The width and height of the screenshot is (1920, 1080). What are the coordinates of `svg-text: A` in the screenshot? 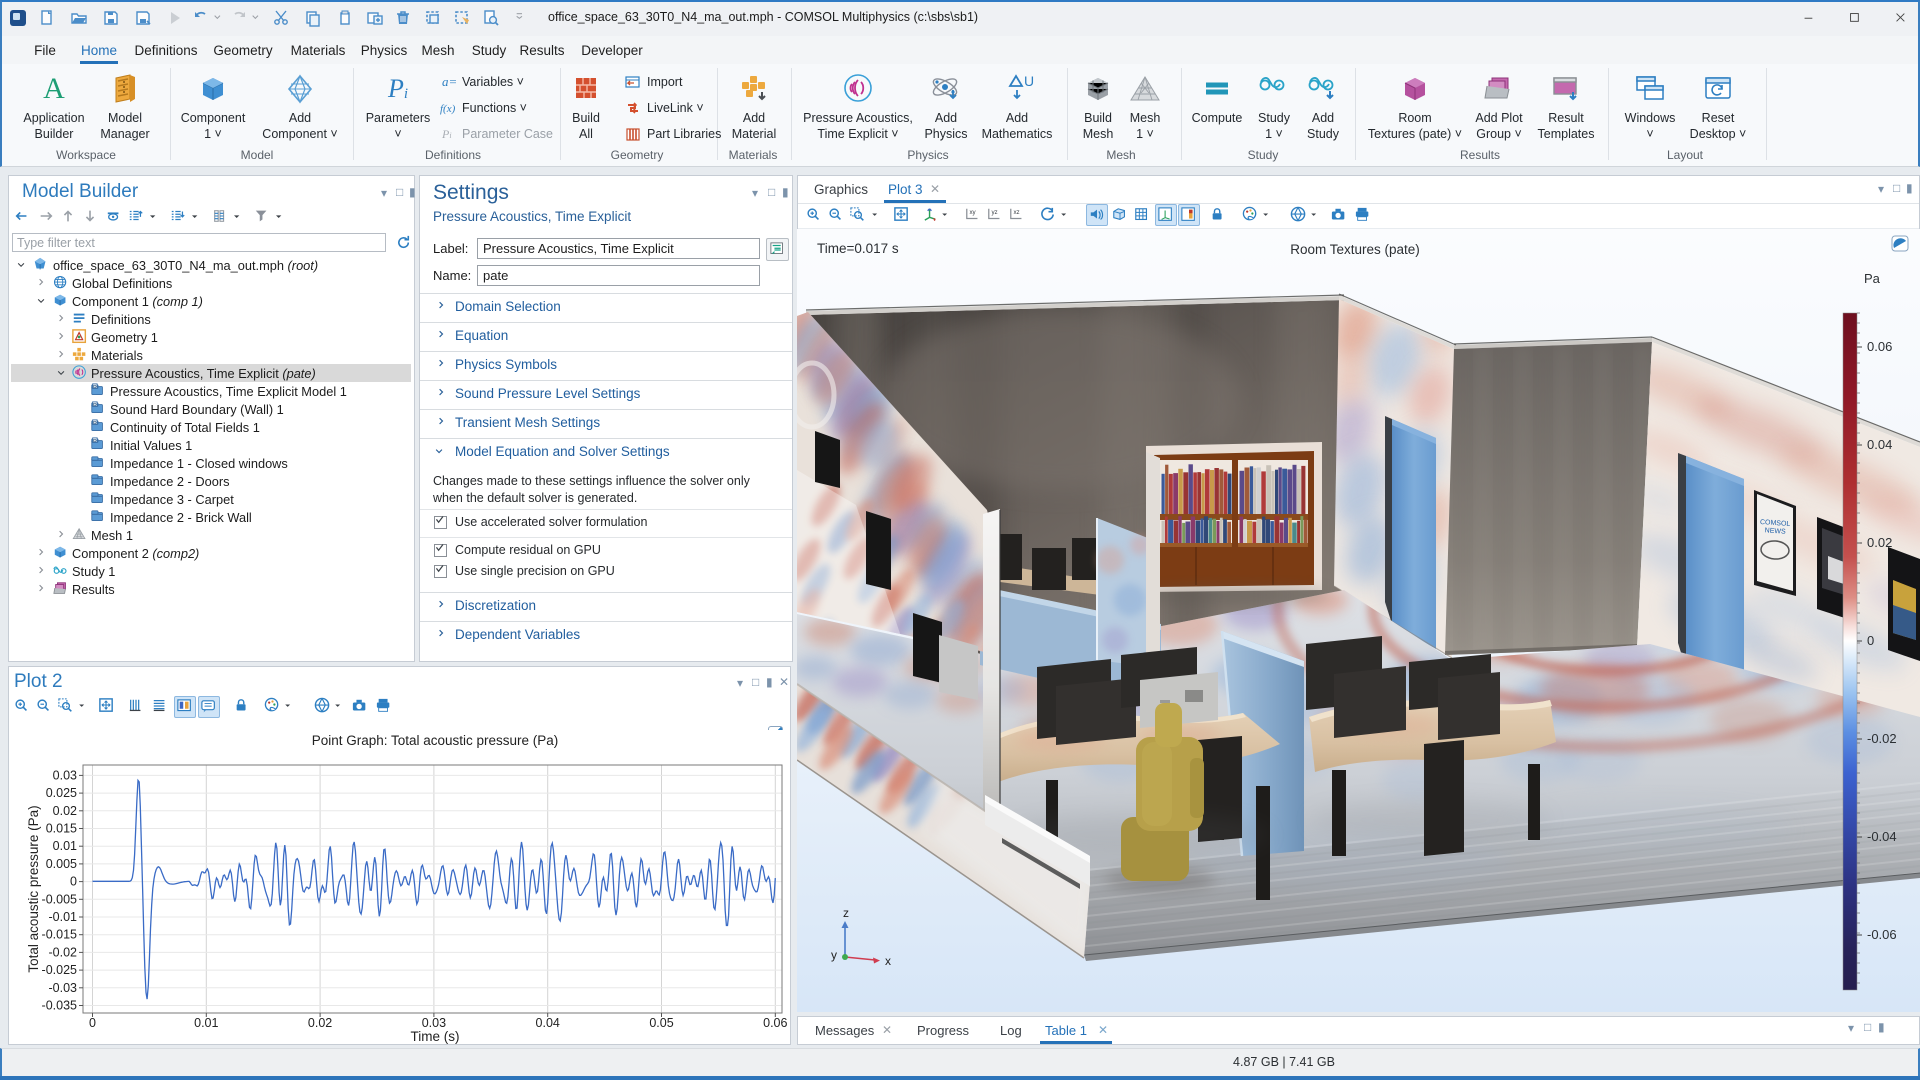 It's located at (54, 88).